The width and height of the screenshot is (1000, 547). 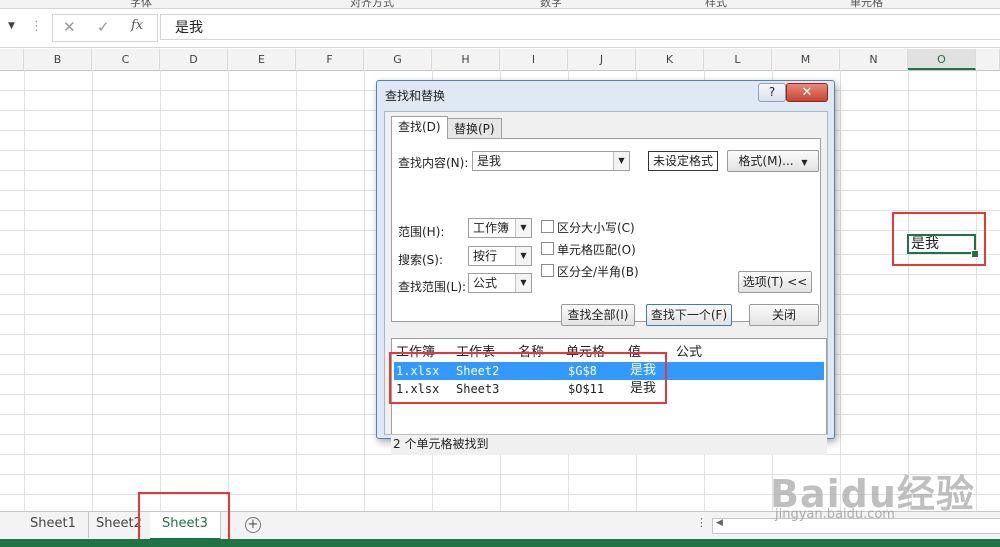 What do you see at coordinates (126, 59) in the screenshot?
I see `column-header: C` at bounding box center [126, 59].